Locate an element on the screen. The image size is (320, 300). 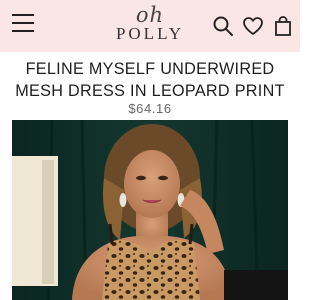
product-price: $64.16 is located at coordinates (150, 108).